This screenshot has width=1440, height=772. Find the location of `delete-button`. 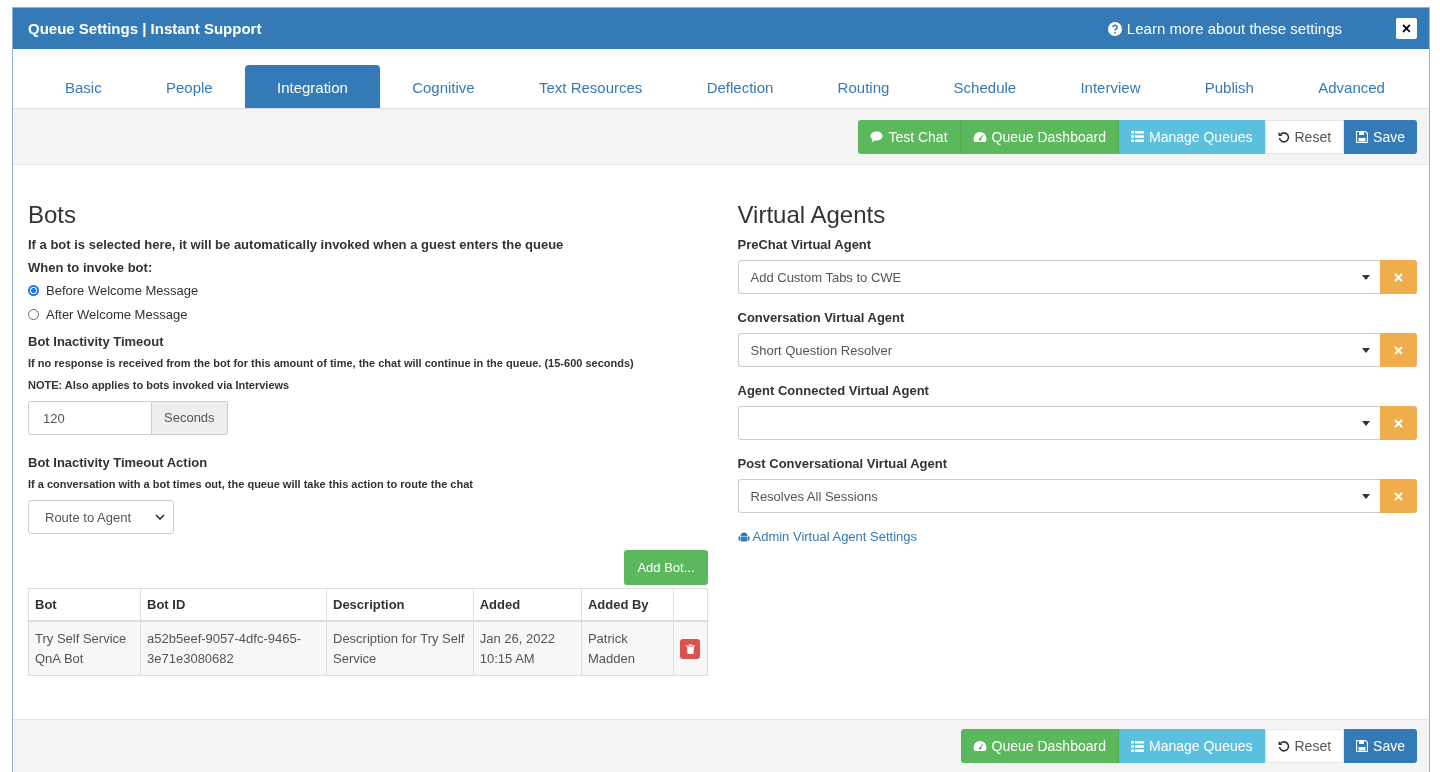

delete-button is located at coordinates (690, 648).